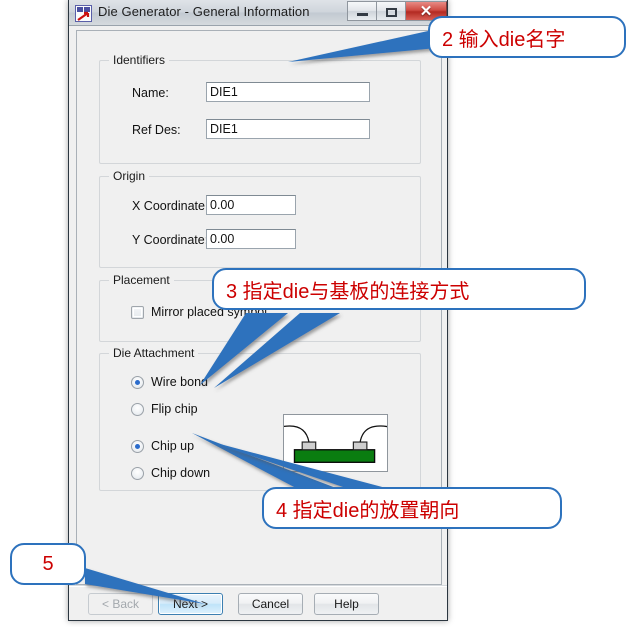 The image size is (634, 627). I want to click on help-button: Help, so click(346, 604).